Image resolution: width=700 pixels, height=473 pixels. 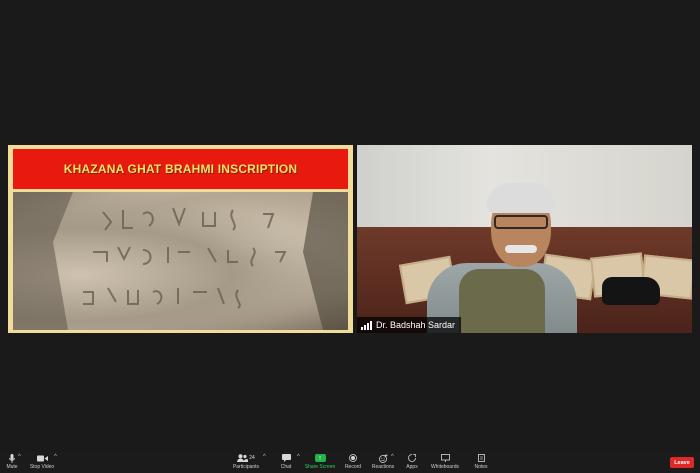 I want to click on inscription-photo, so click(x=180, y=261).